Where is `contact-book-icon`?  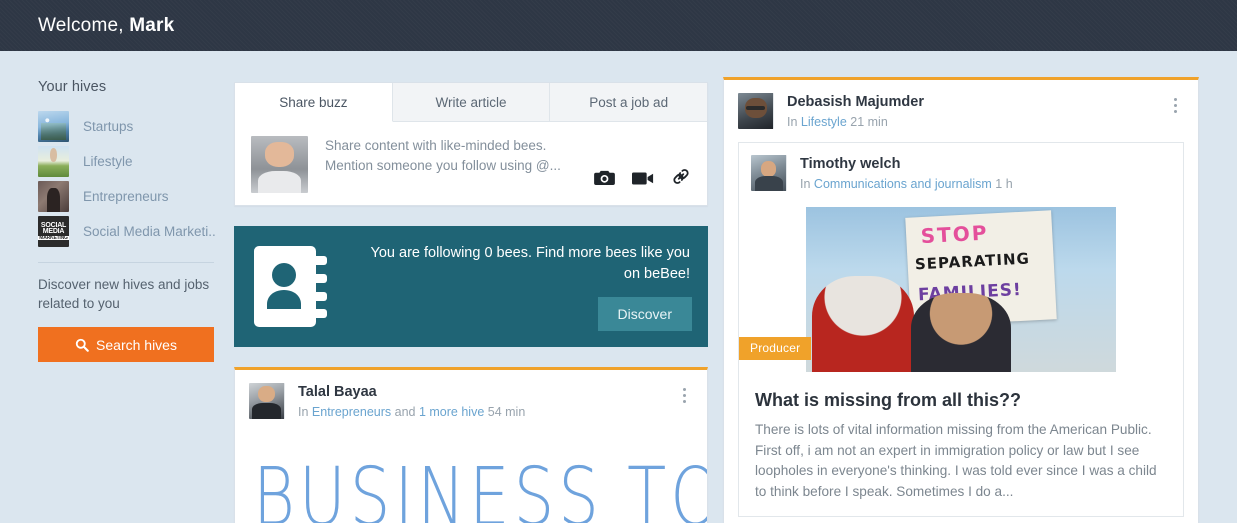 contact-book-icon is located at coordinates (297, 286).